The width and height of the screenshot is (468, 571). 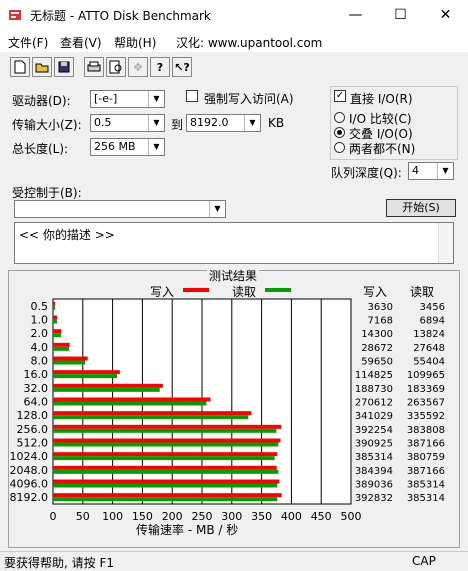 What do you see at coordinates (36, 402) in the screenshot?
I see `y-tick-label: 64.0` at bounding box center [36, 402].